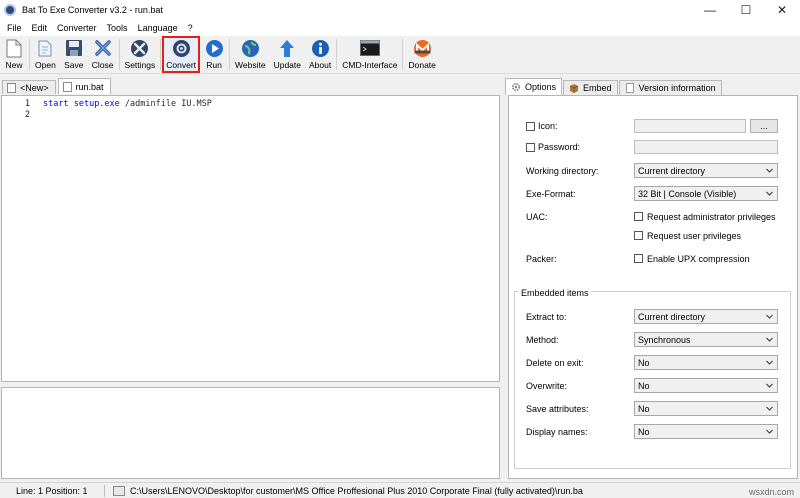  Describe the element at coordinates (190, 28) in the screenshot. I see `menu-help: ?` at that location.